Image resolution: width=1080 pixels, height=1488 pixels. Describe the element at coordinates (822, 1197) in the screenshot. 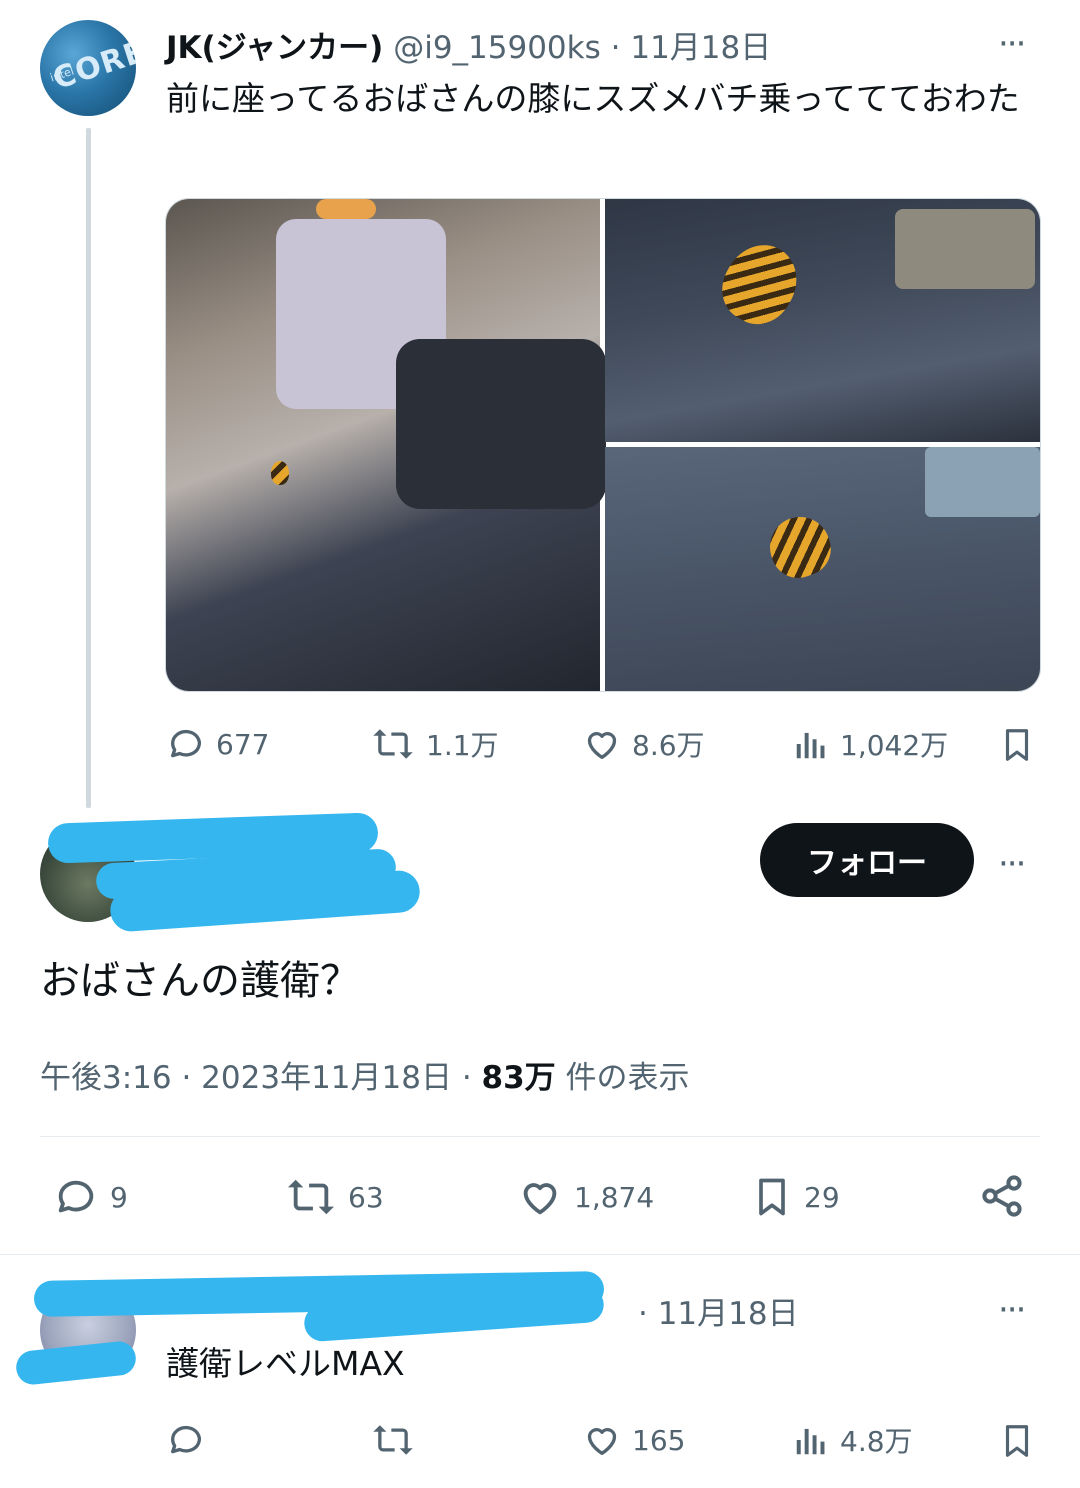

I see `bookmark-count: 29` at that location.